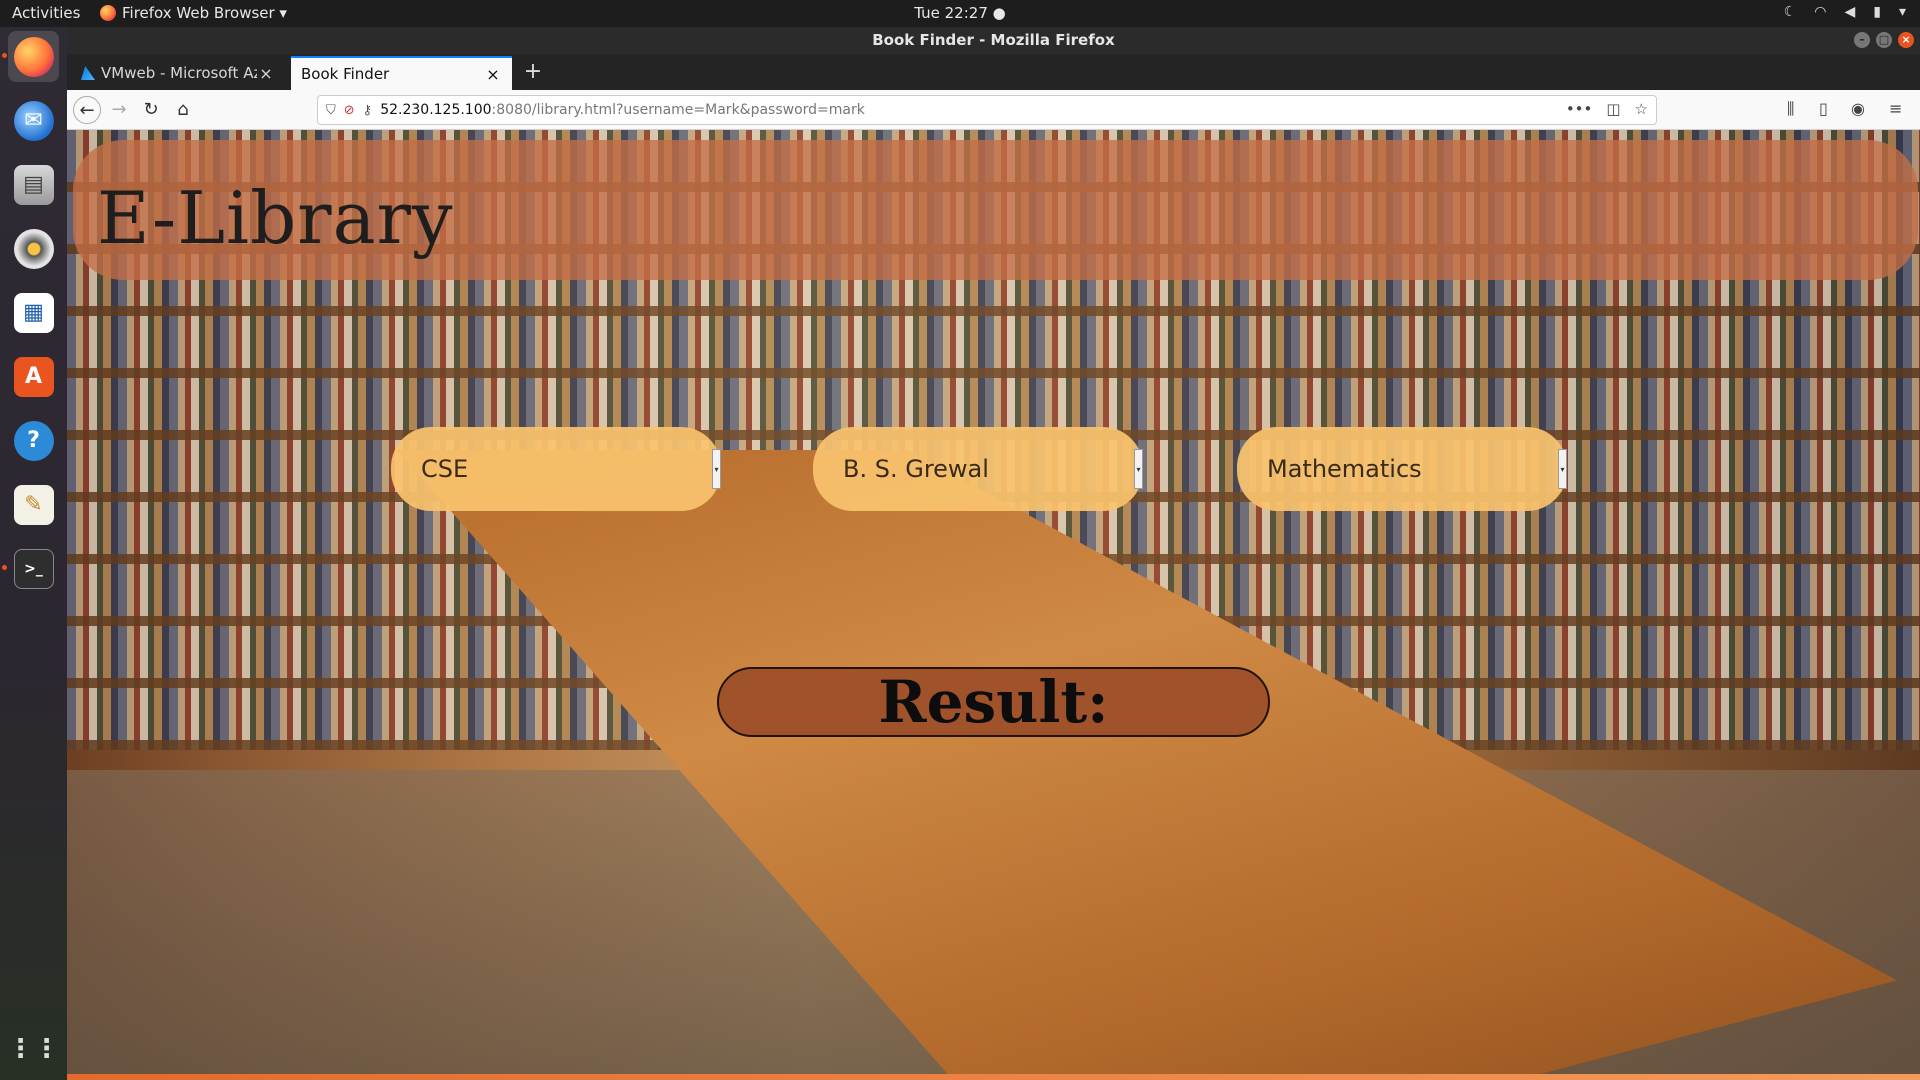 This screenshot has width=1920, height=1080. What do you see at coordinates (1823, 108) in the screenshot?
I see `sidebar-icon: ▯` at bounding box center [1823, 108].